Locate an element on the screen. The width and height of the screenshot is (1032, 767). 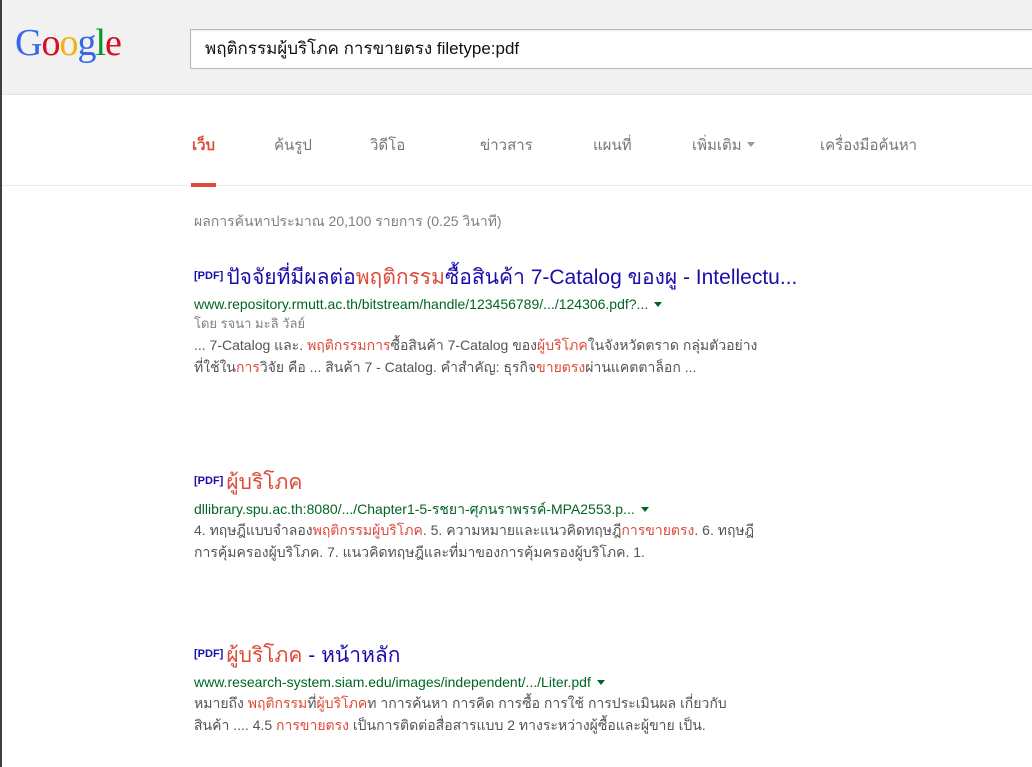
snippet-part: สินค้า .... 4.5 is located at coordinates (235, 725).